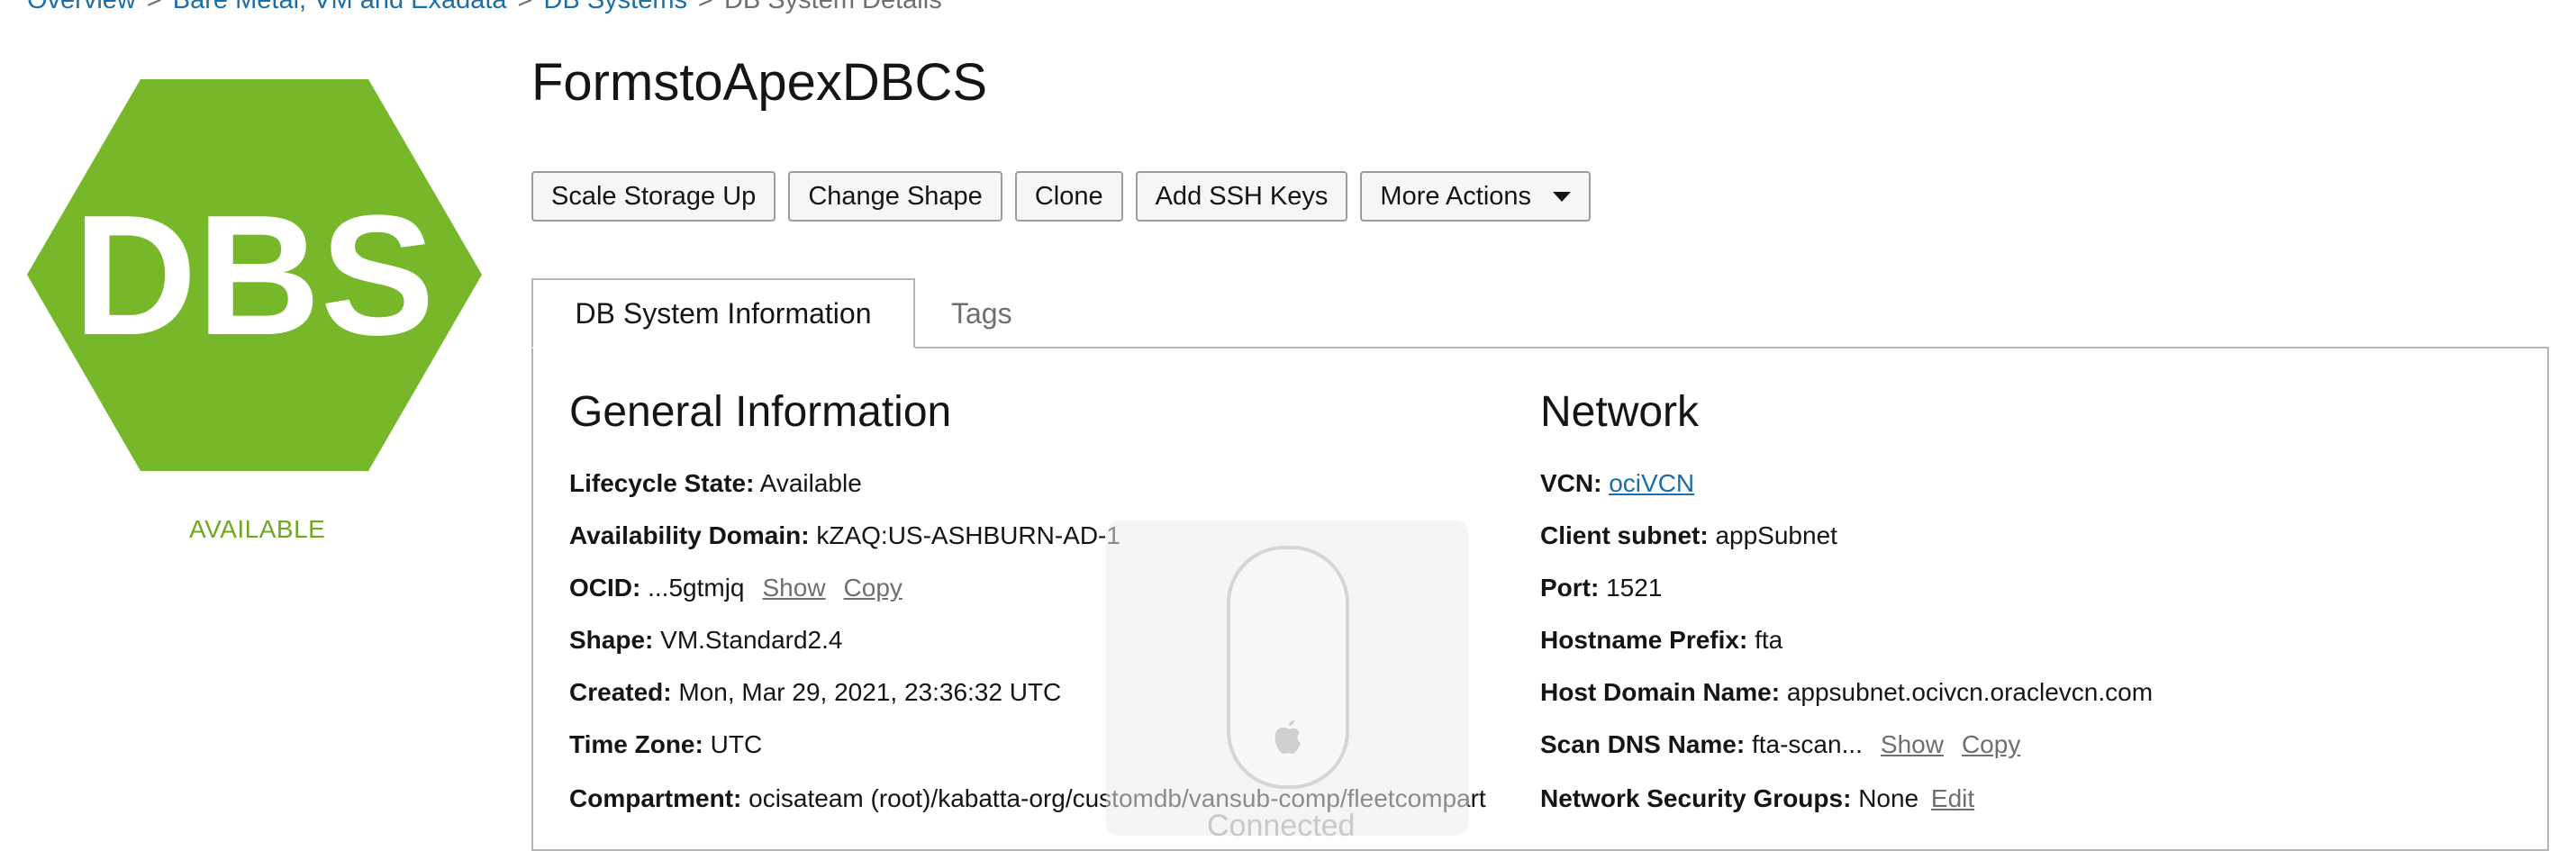  I want to click on lifecycle-state-value: Available, so click(810, 483).